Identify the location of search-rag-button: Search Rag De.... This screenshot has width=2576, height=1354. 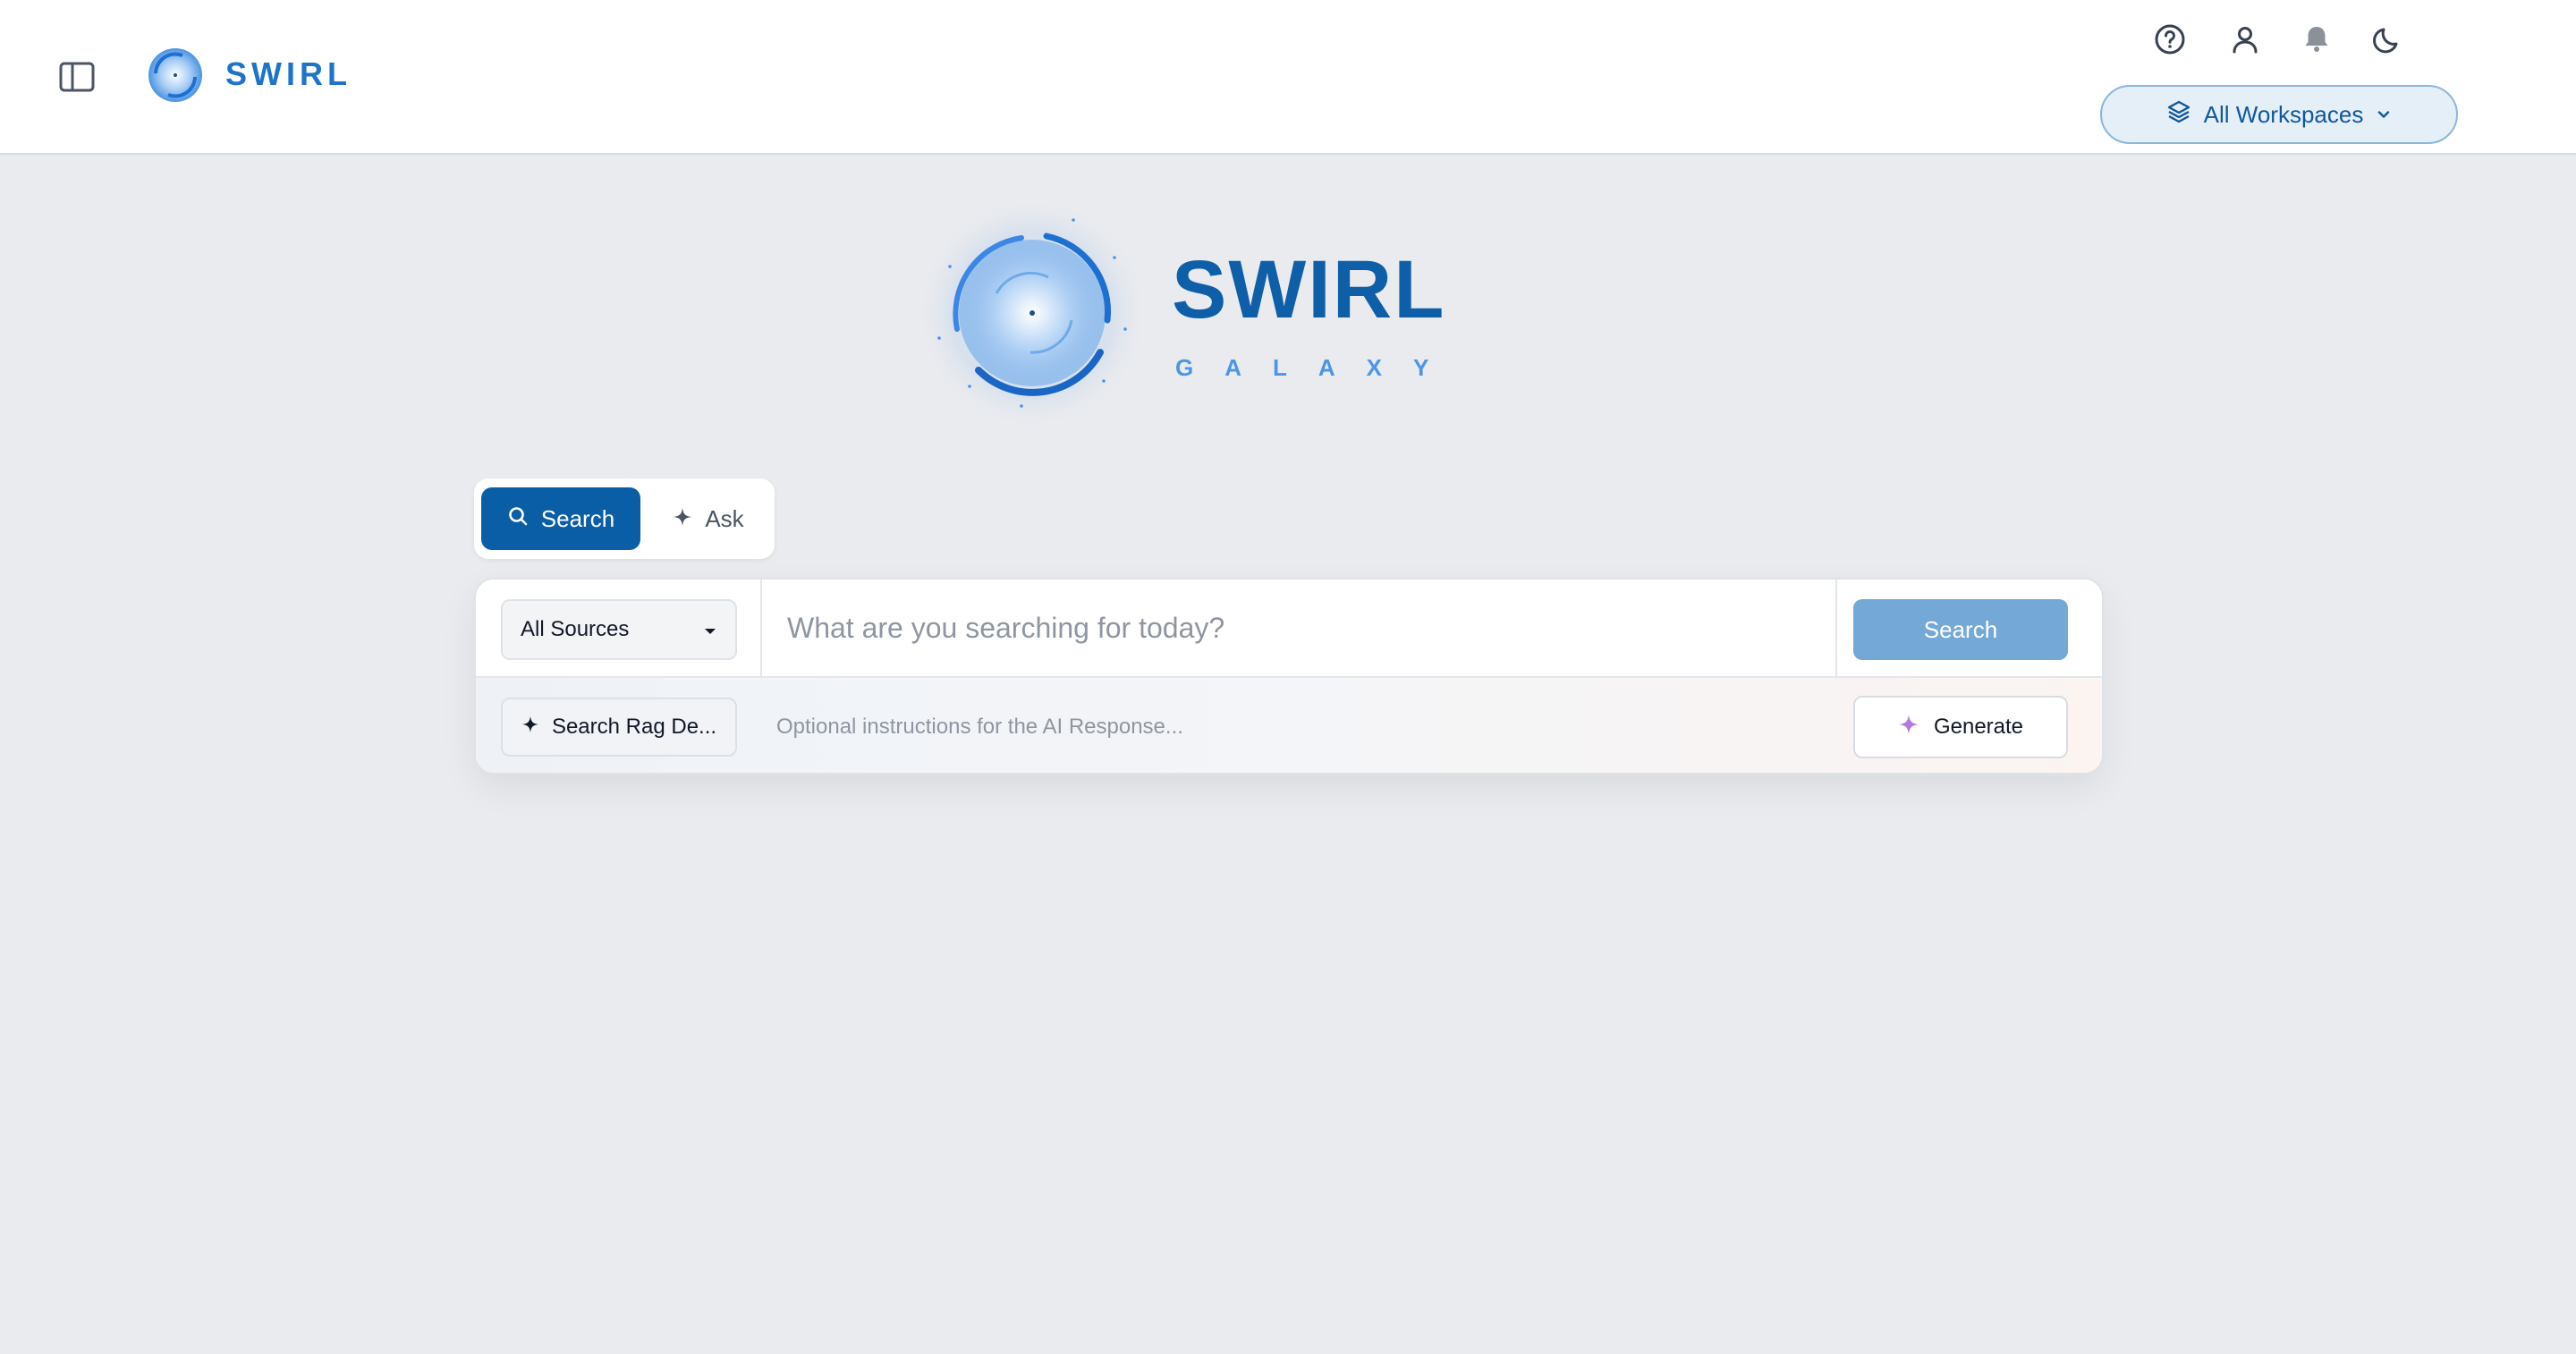
(619, 727).